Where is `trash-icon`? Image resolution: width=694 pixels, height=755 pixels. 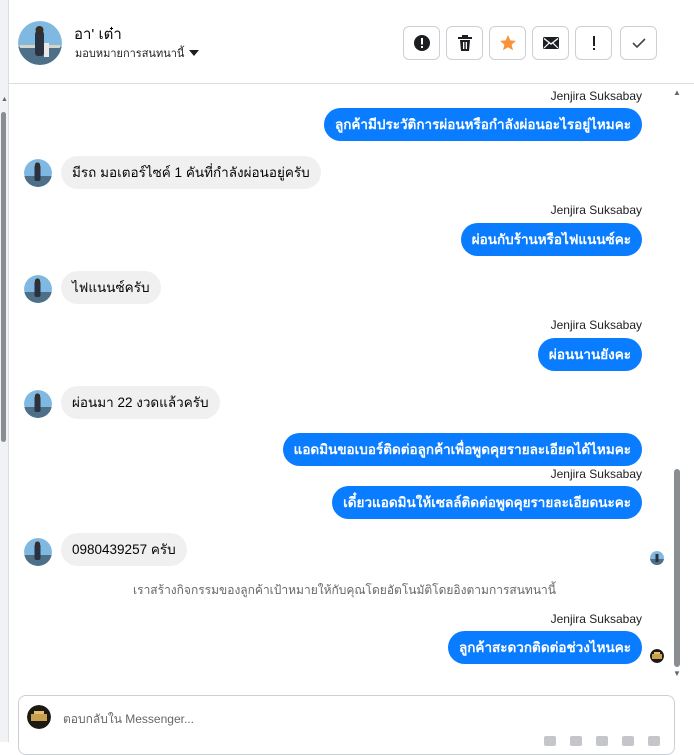 trash-icon is located at coordinates (464, 43).